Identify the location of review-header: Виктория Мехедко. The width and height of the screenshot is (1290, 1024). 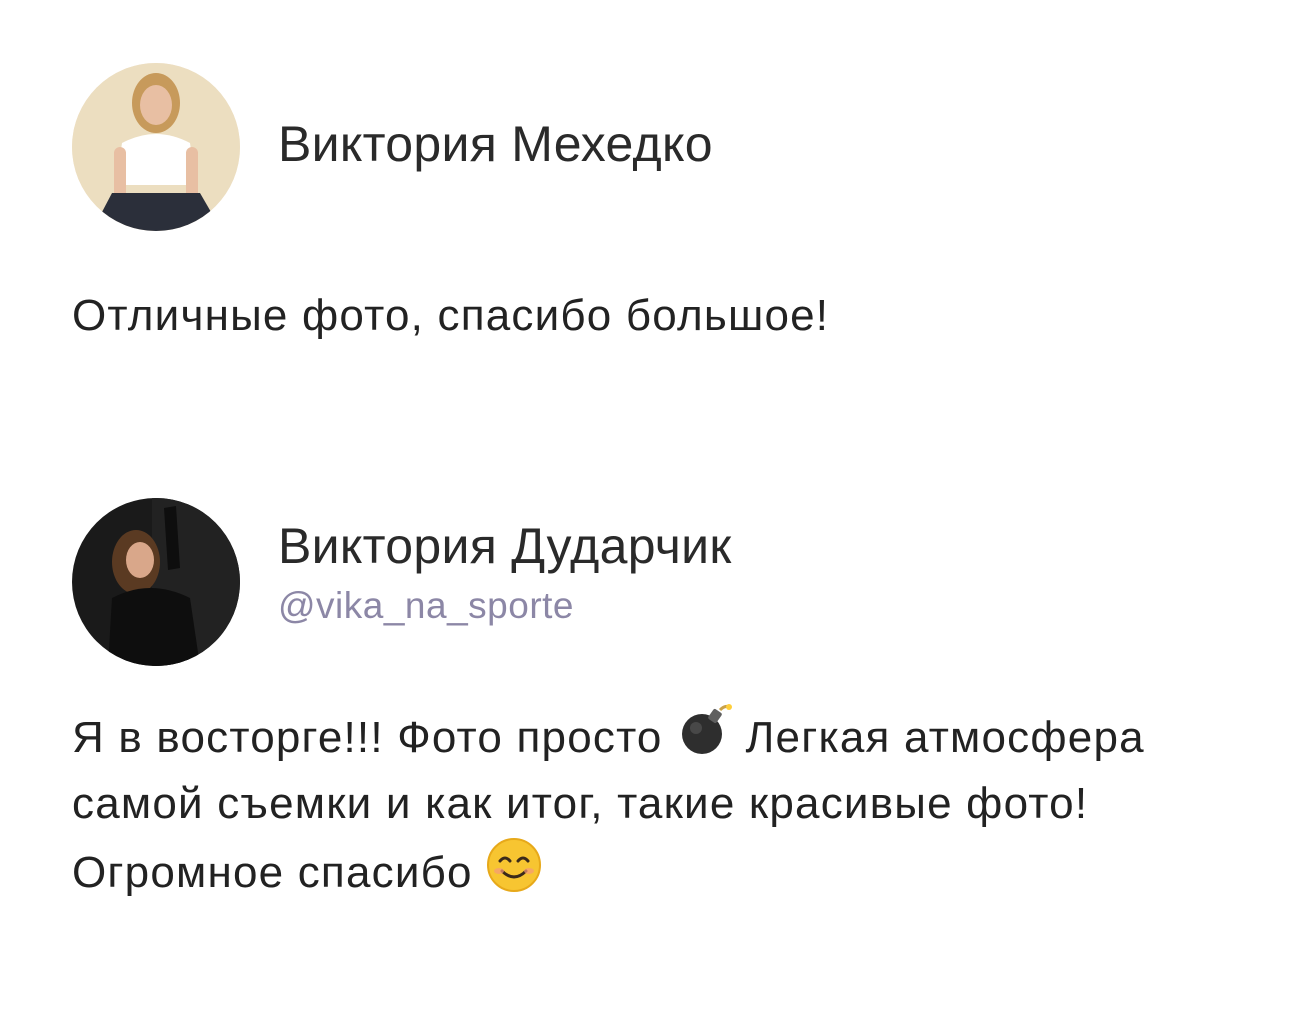
(652, 147).